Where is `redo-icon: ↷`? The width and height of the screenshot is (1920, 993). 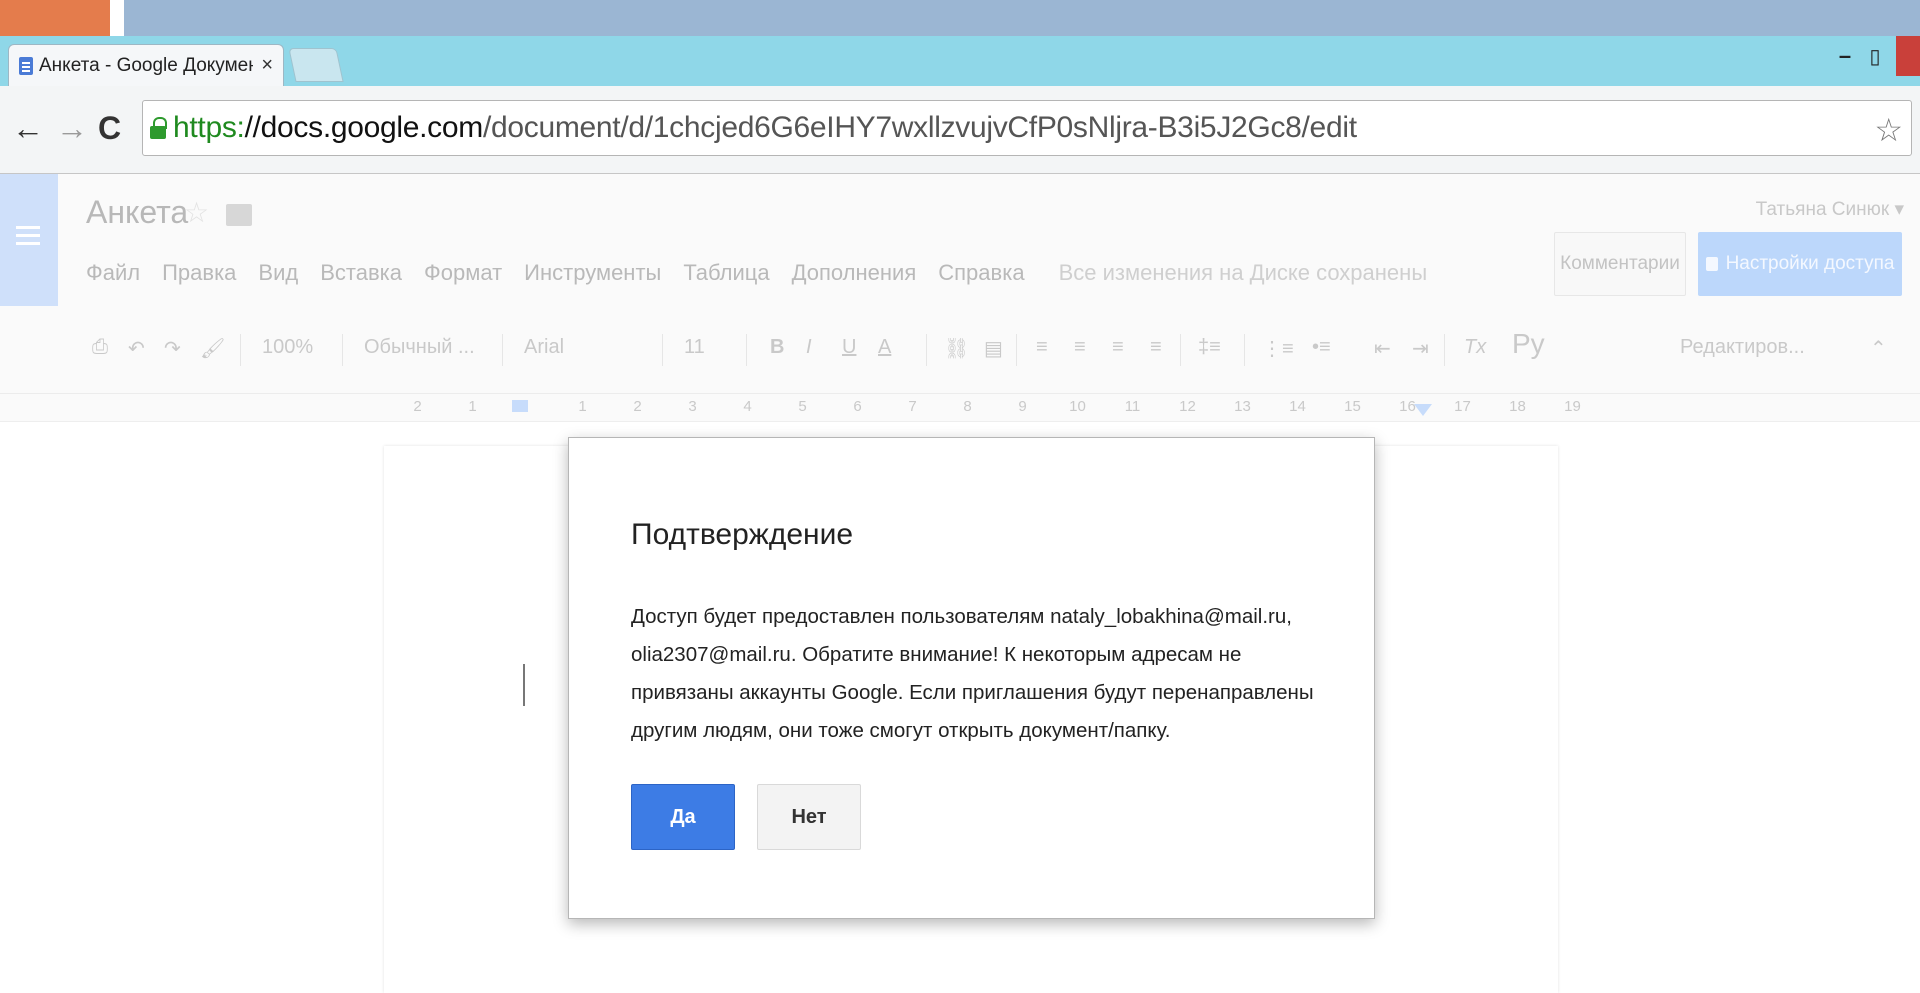 redo-icon: ↷ is located at coordinates (172, 348).